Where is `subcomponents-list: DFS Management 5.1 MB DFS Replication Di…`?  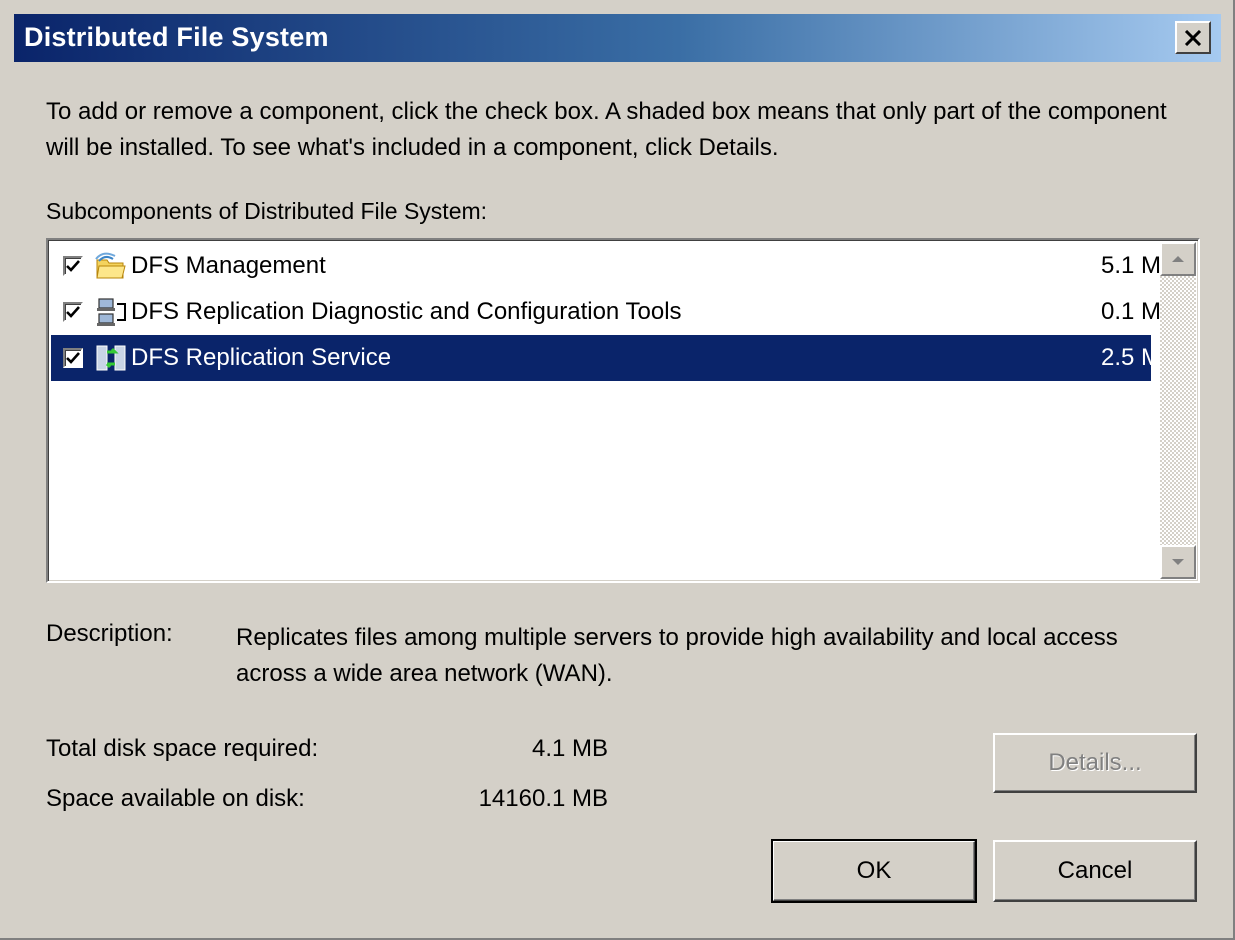 subcomponents-list: DFS Management 5.1 MB DFS Replication Di… is located at coordinates (614, 312).